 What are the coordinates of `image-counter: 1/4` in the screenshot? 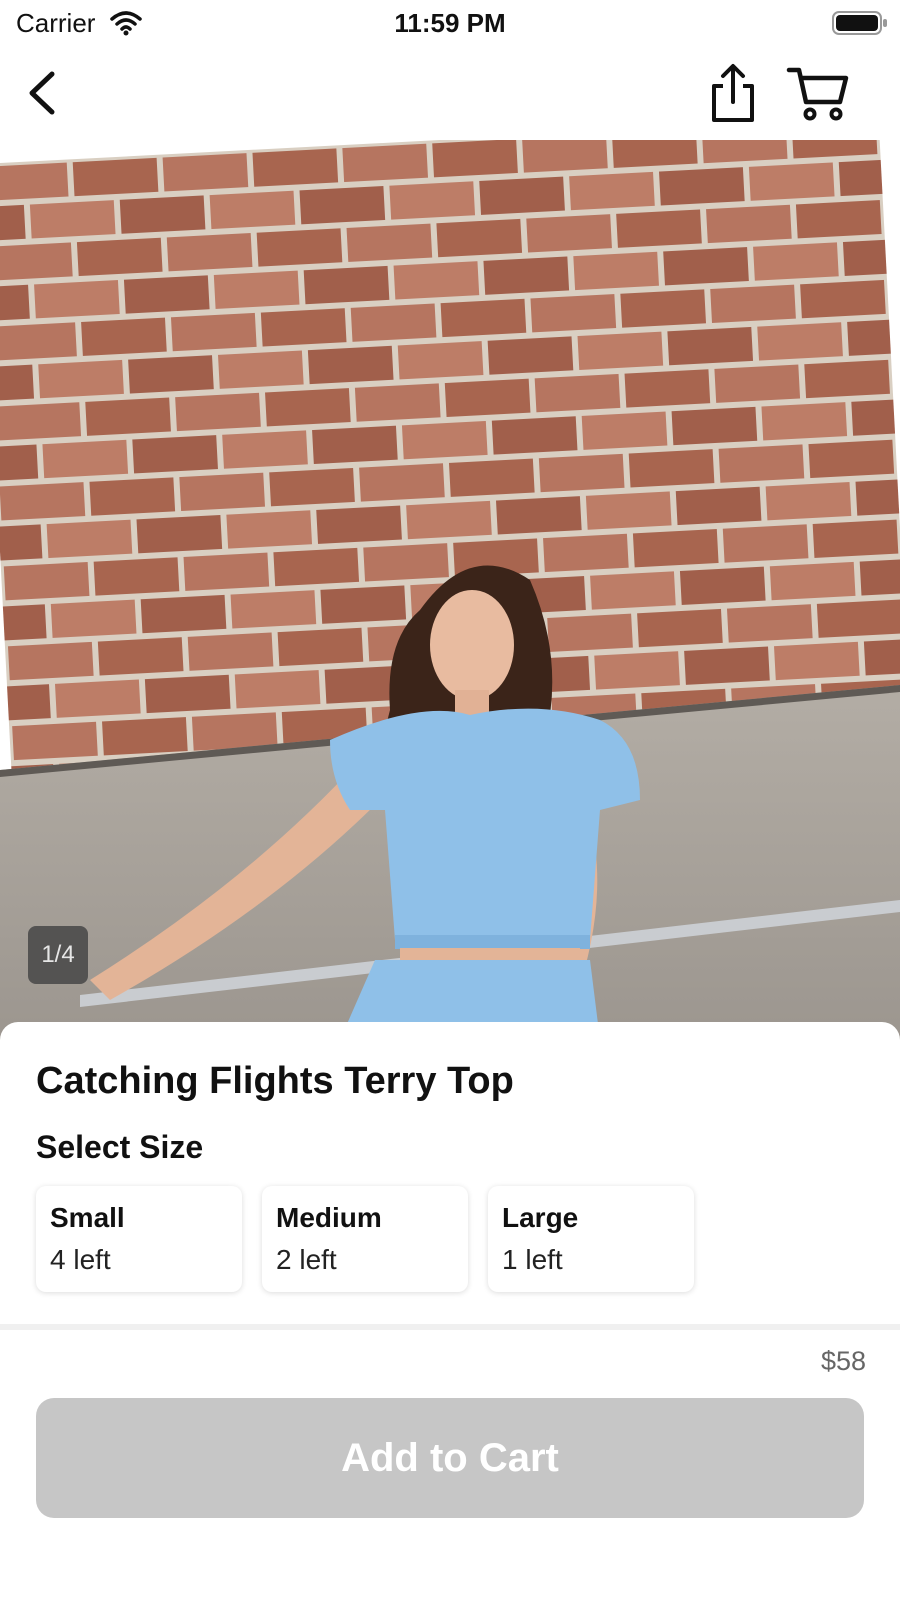 It's located at (58, 955).